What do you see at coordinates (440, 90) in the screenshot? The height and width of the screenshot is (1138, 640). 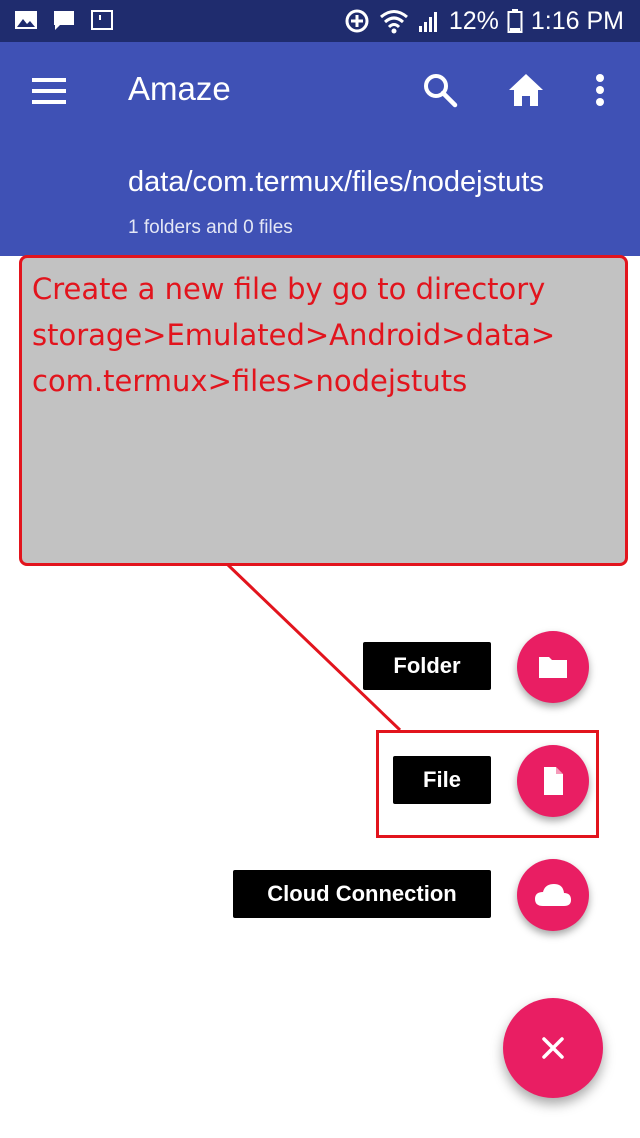 I see `search-icon` at bounding box center [440, 90].